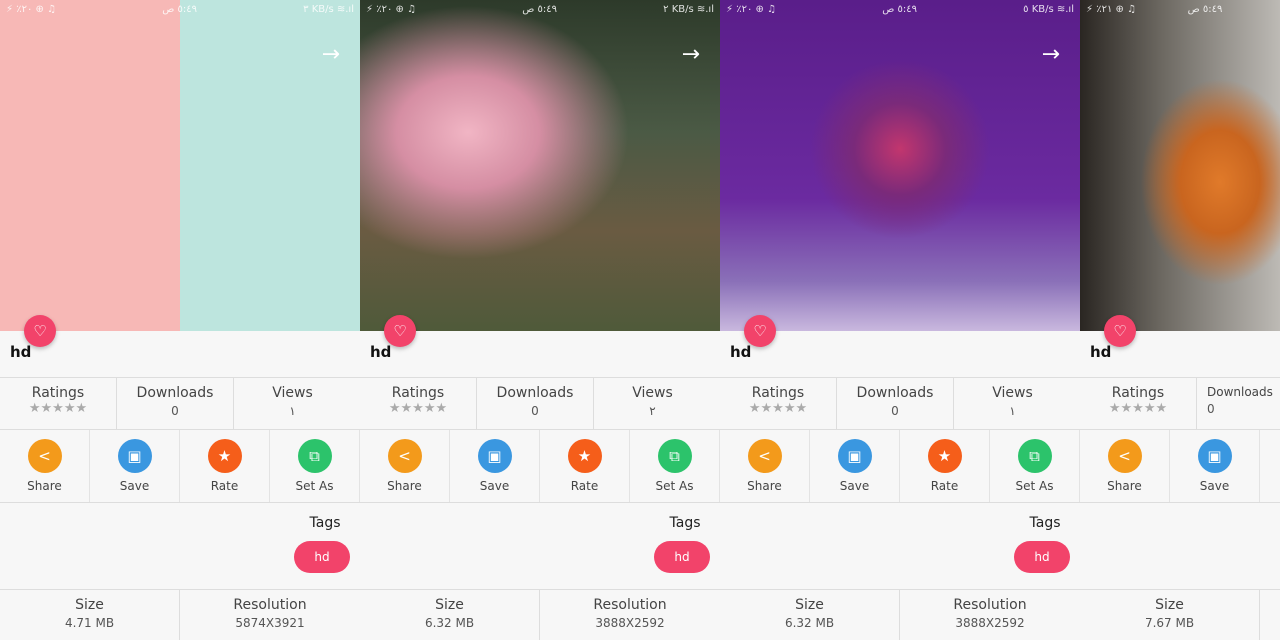 The height and width of the screenshot is (640, 1280). What do you see at coordinates (270, 623) in the screenshot?
I see `resolution-value: 5874X3921` at bounding box center [270, 623].